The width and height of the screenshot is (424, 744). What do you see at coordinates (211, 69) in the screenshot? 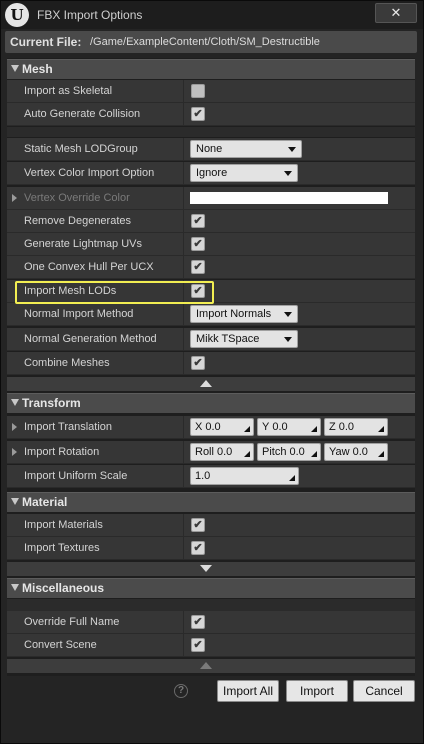
I see `section-header-mesh: Mesh` at bounding box center [211, 69].